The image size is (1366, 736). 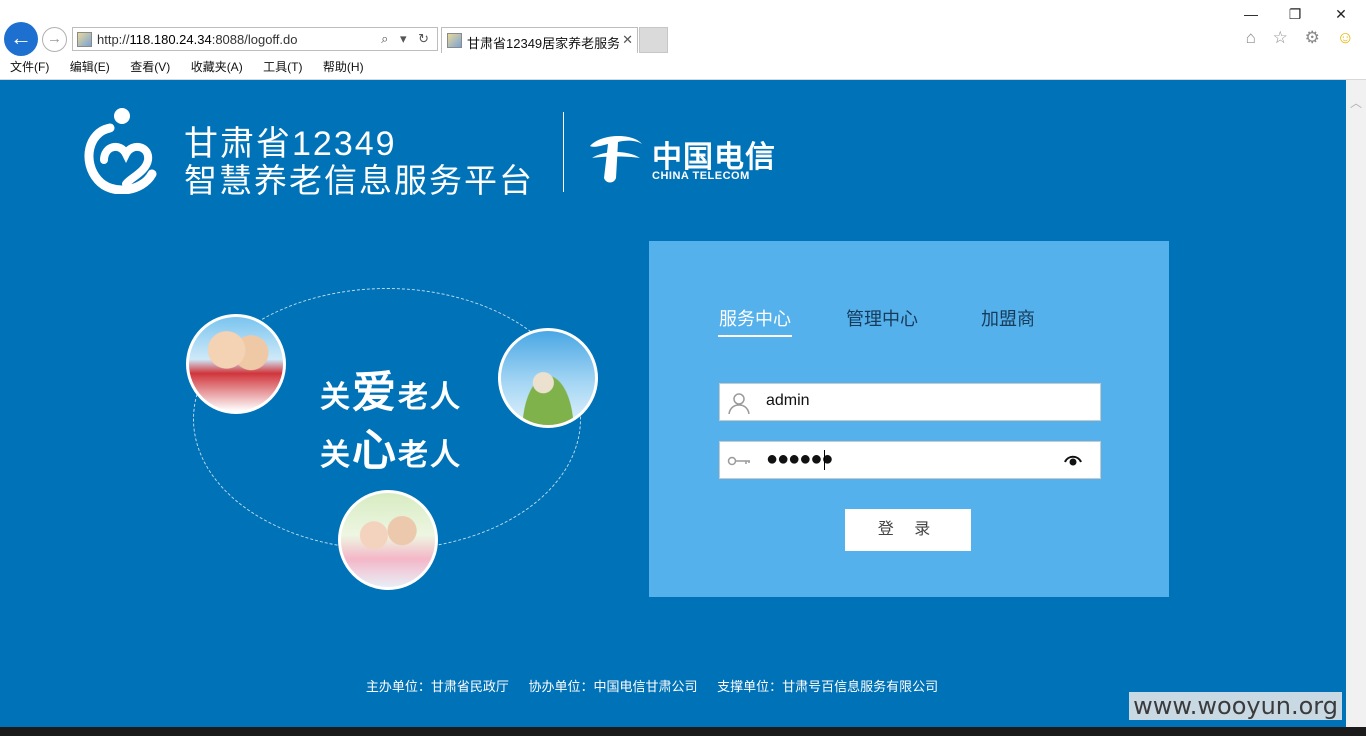 I want to click on menu-tools: 工具(T), so click(x=282, y=67).